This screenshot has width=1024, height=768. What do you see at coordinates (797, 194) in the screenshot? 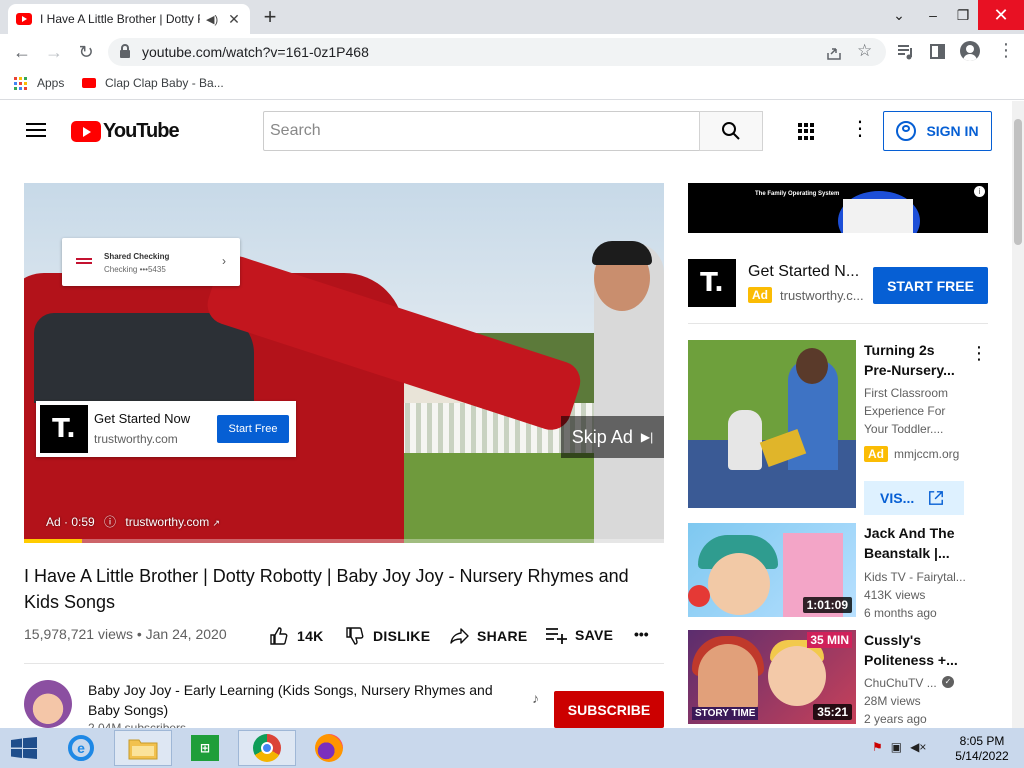
I see `banner-ad-text: The Family Operating System` at bounding box center [797, 194].